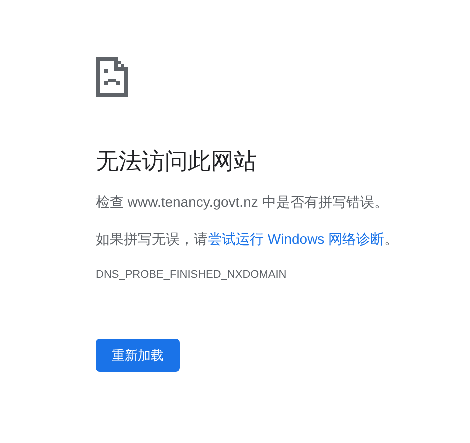 The width and height of the screenshot is (470, 443). What do you see at coordinates (176, 161) in the screenshot?
I see `page-heading: 无法访问此网站` at bounding box center [176, 161].